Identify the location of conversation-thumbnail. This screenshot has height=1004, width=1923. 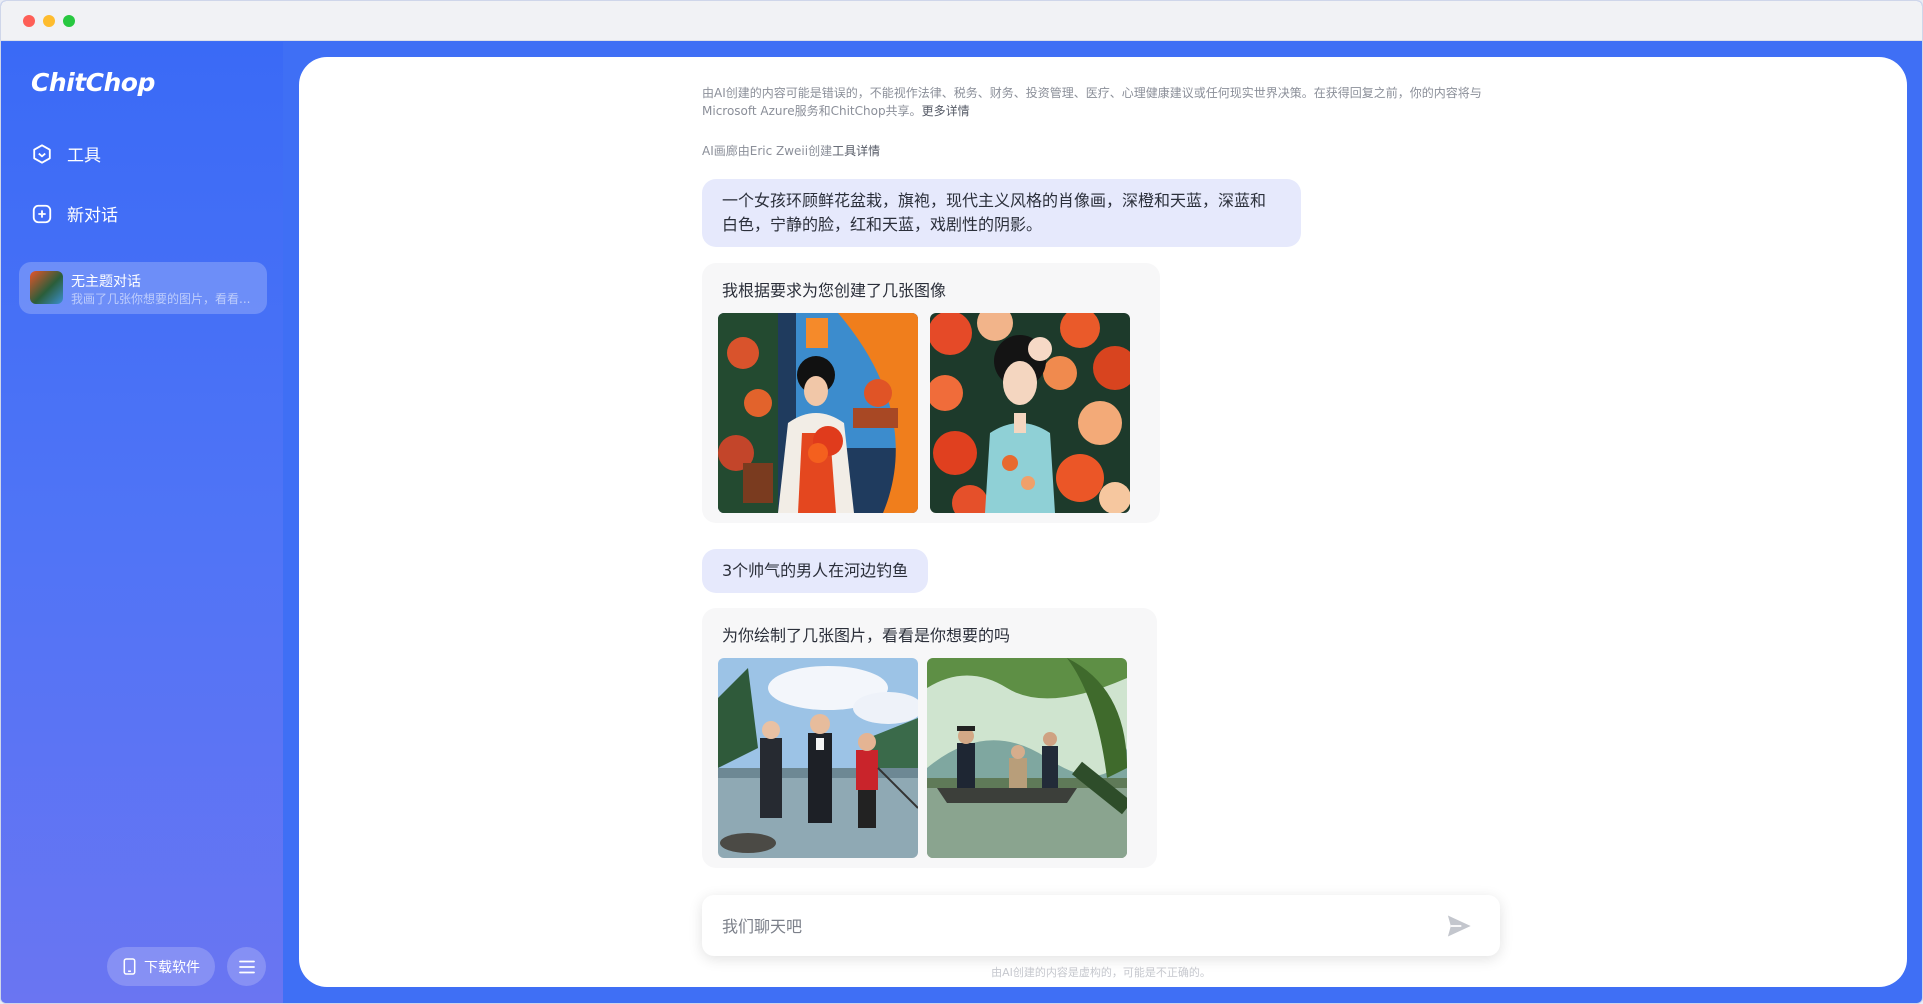
(46, 287).